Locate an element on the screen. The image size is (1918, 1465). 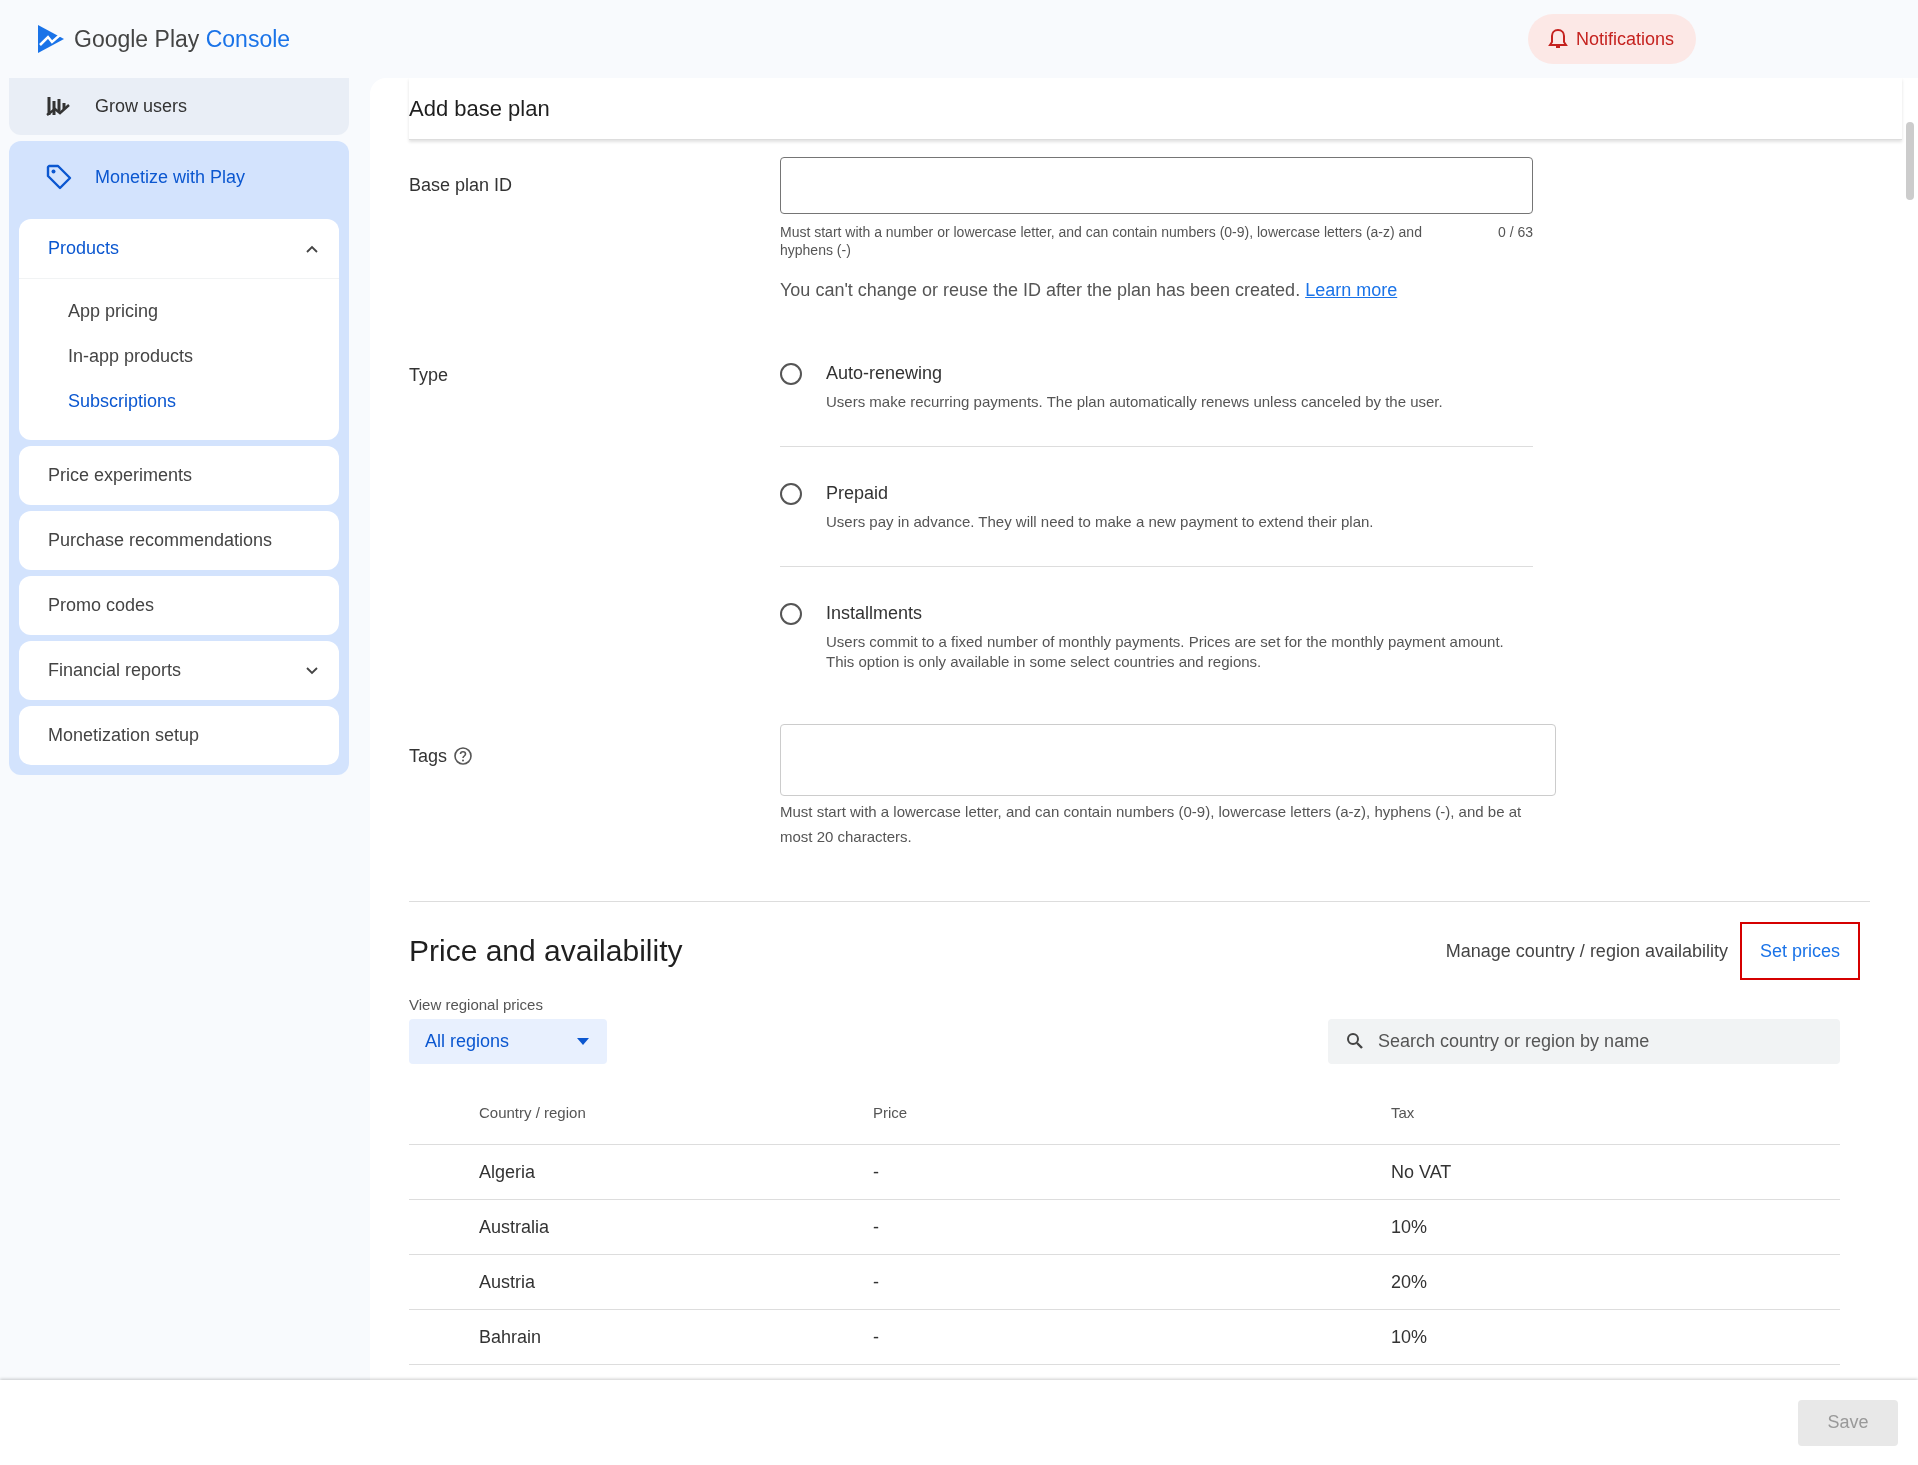
sidebar-subitem: In-app products is located at coordinates (179, 356).